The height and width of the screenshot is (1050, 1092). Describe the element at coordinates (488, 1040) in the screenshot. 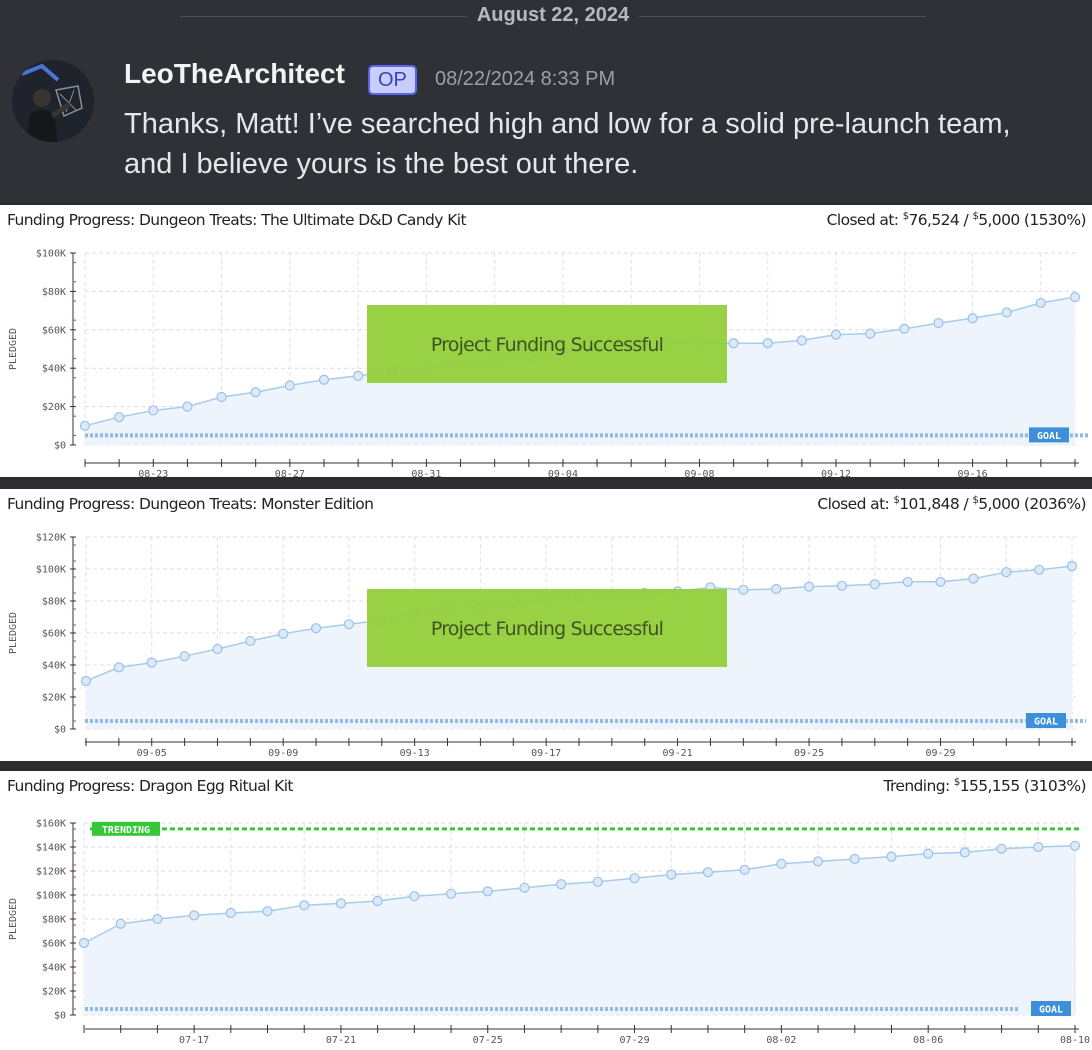

I see `x-tick-label: 07-25` at that location.